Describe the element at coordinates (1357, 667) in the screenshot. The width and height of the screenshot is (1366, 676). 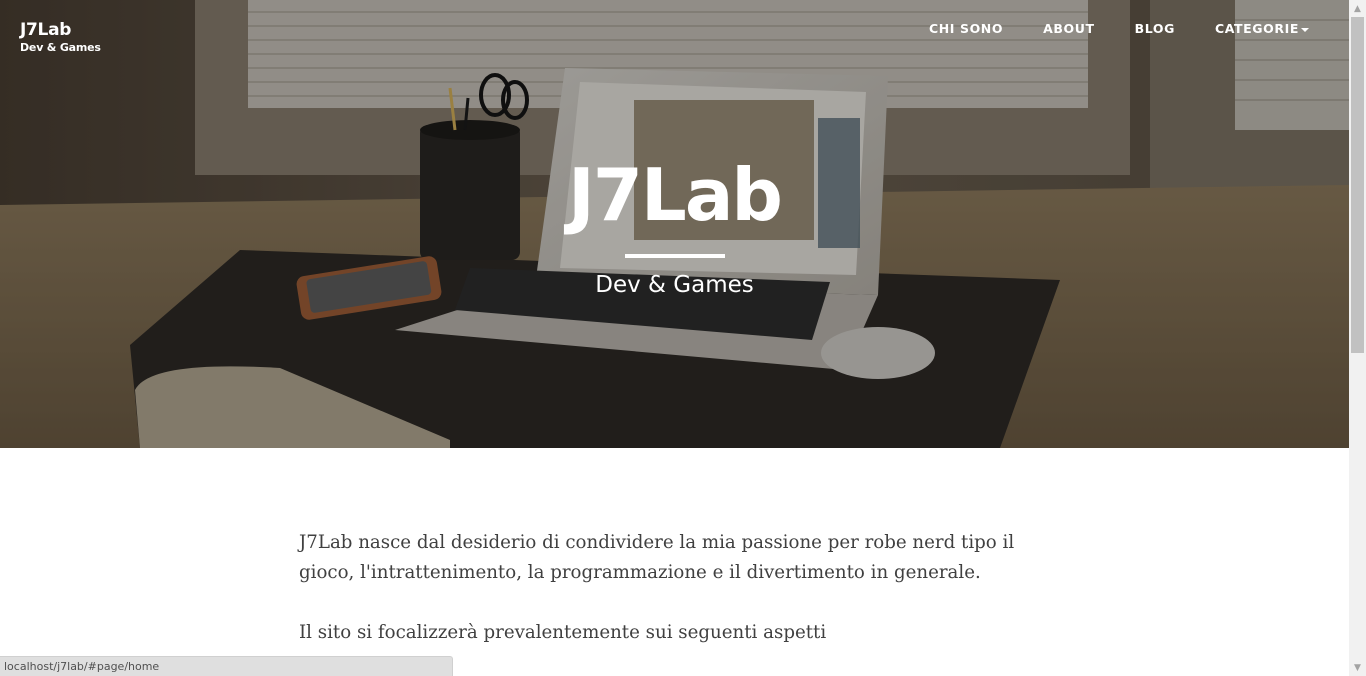
I see `scroll-down-arrow-icon: ▼` at that location.